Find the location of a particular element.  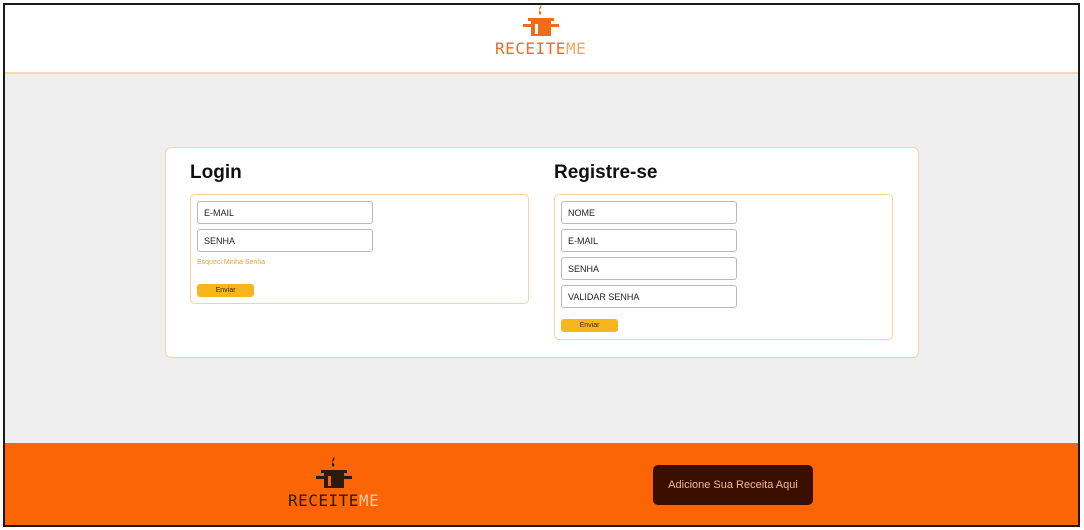

login-title: Login is located at coordinates (216, 172).